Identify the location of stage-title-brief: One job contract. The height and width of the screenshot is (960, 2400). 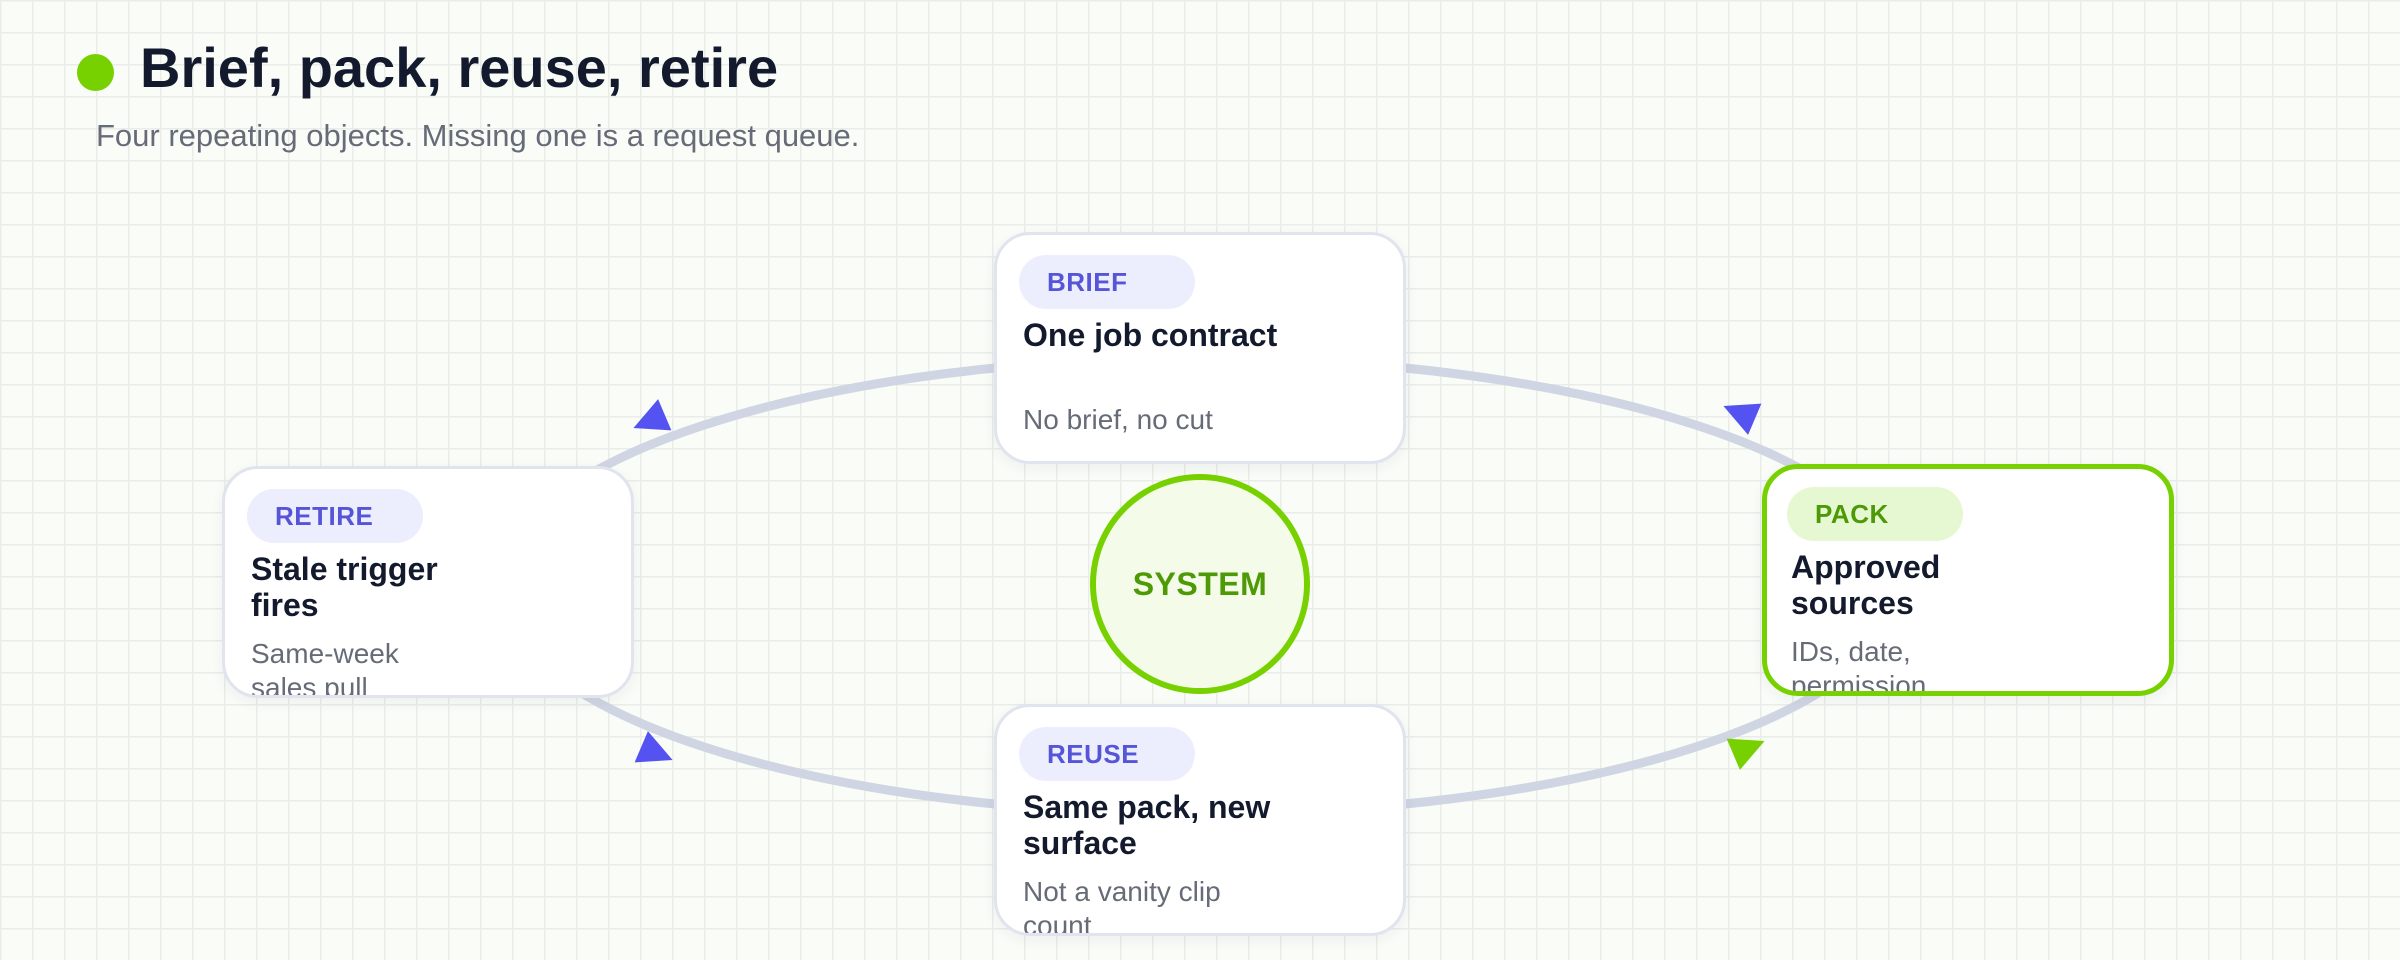
(1150, 335).